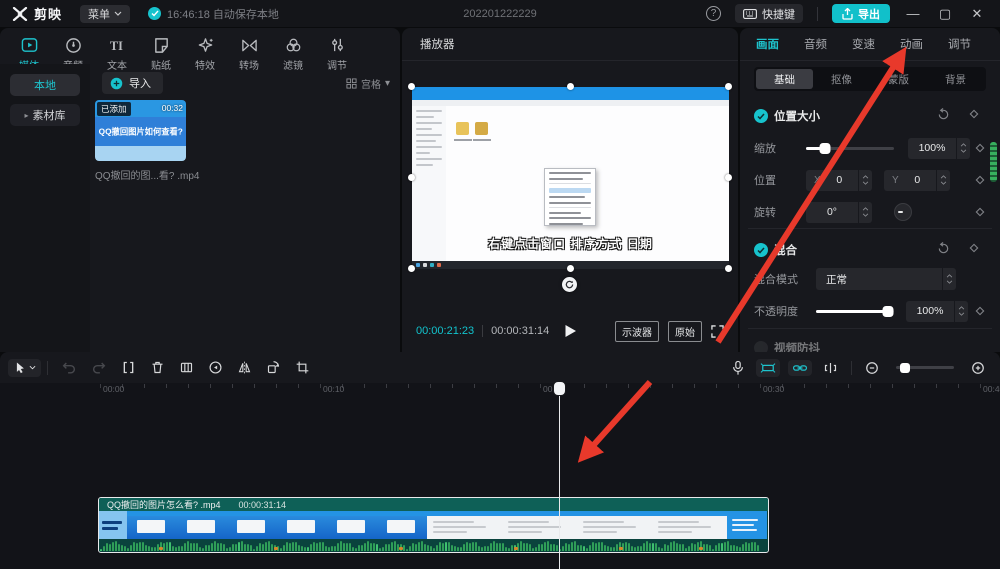 The image size is (1000, 569). I want to click on mirror-button, so click(244, 367).